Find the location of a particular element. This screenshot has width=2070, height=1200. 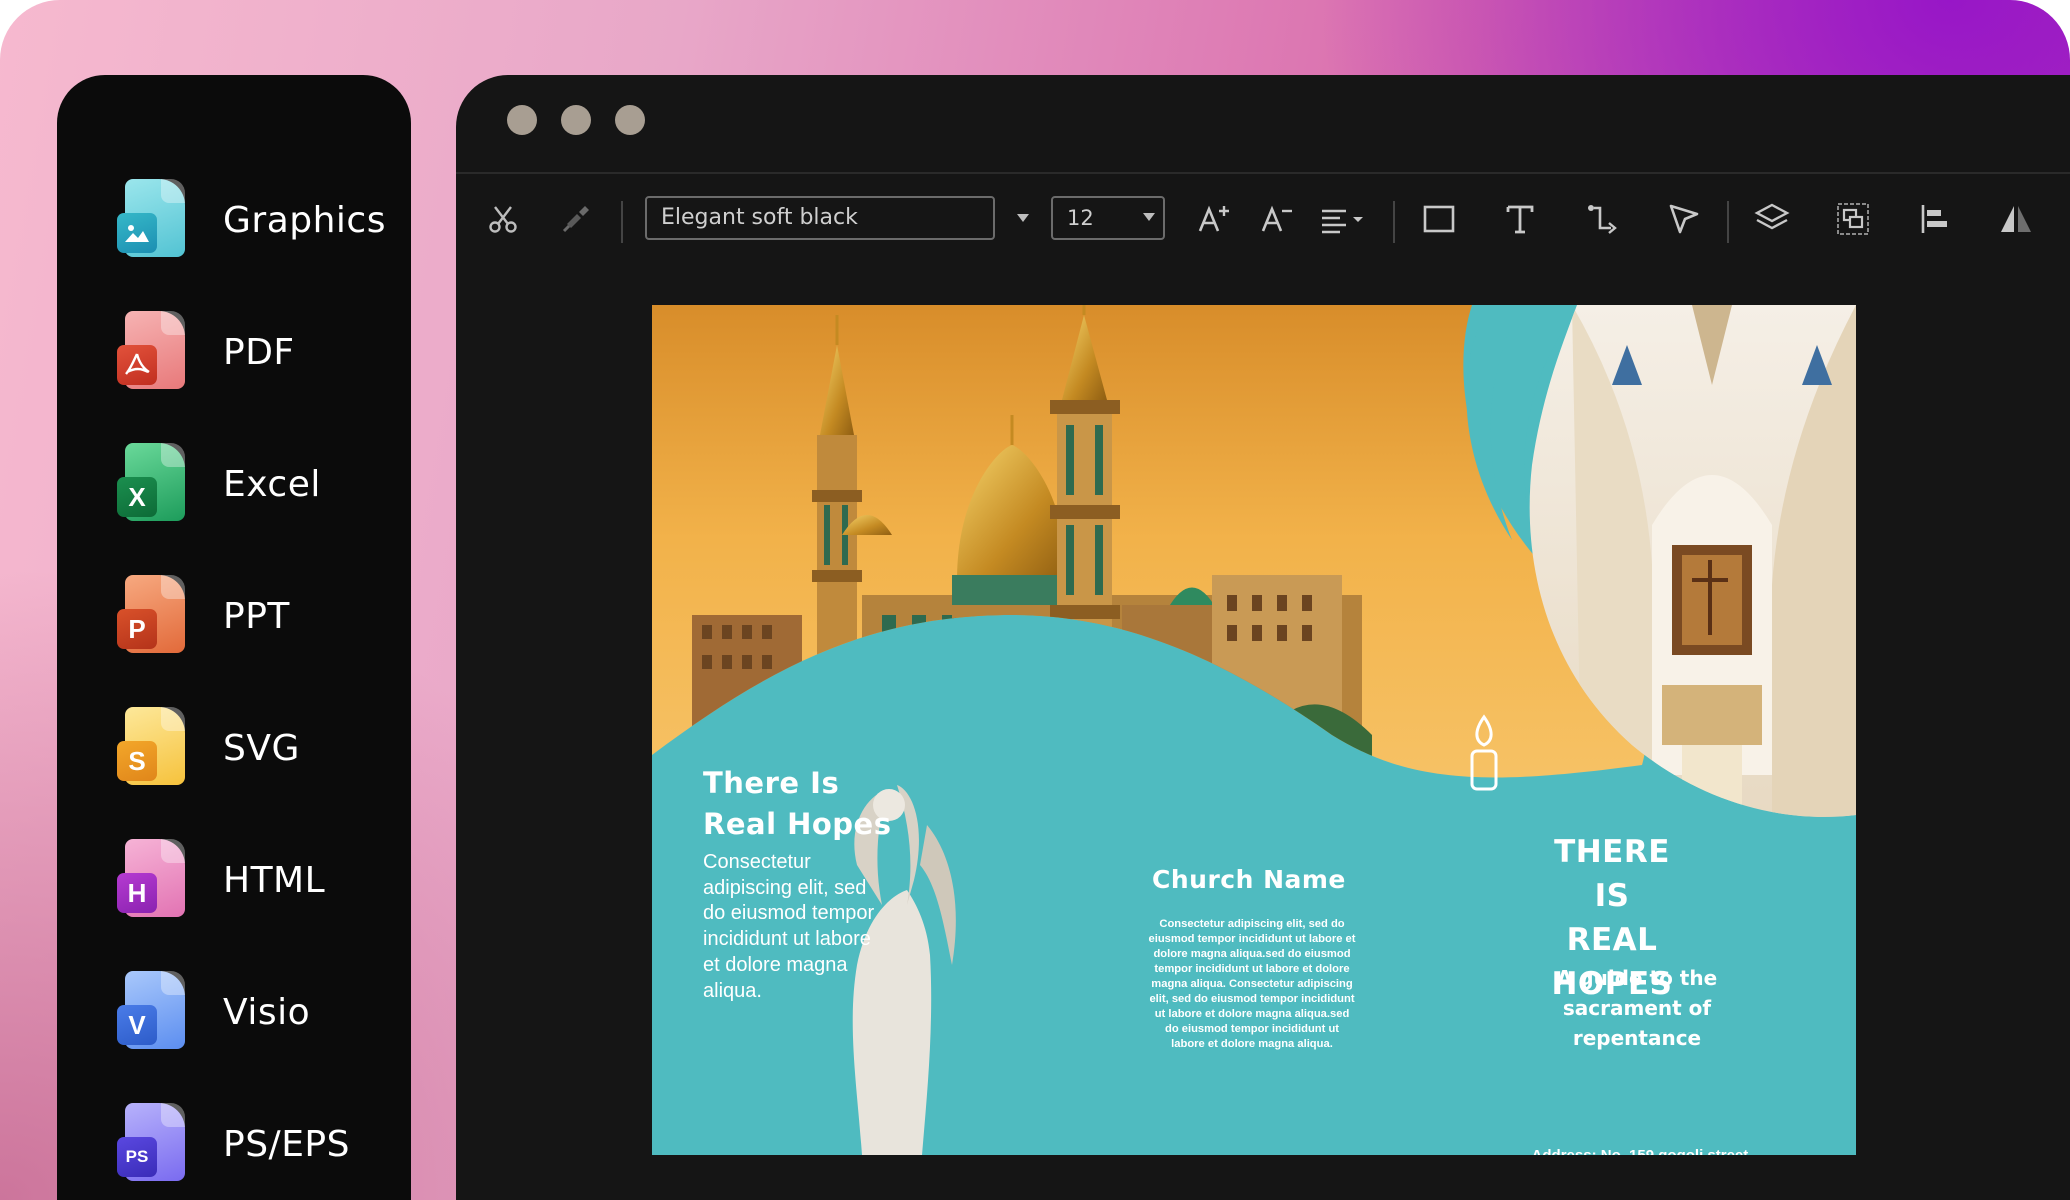

sidebar-item-label: Excel is located at coordinates (272, 484).